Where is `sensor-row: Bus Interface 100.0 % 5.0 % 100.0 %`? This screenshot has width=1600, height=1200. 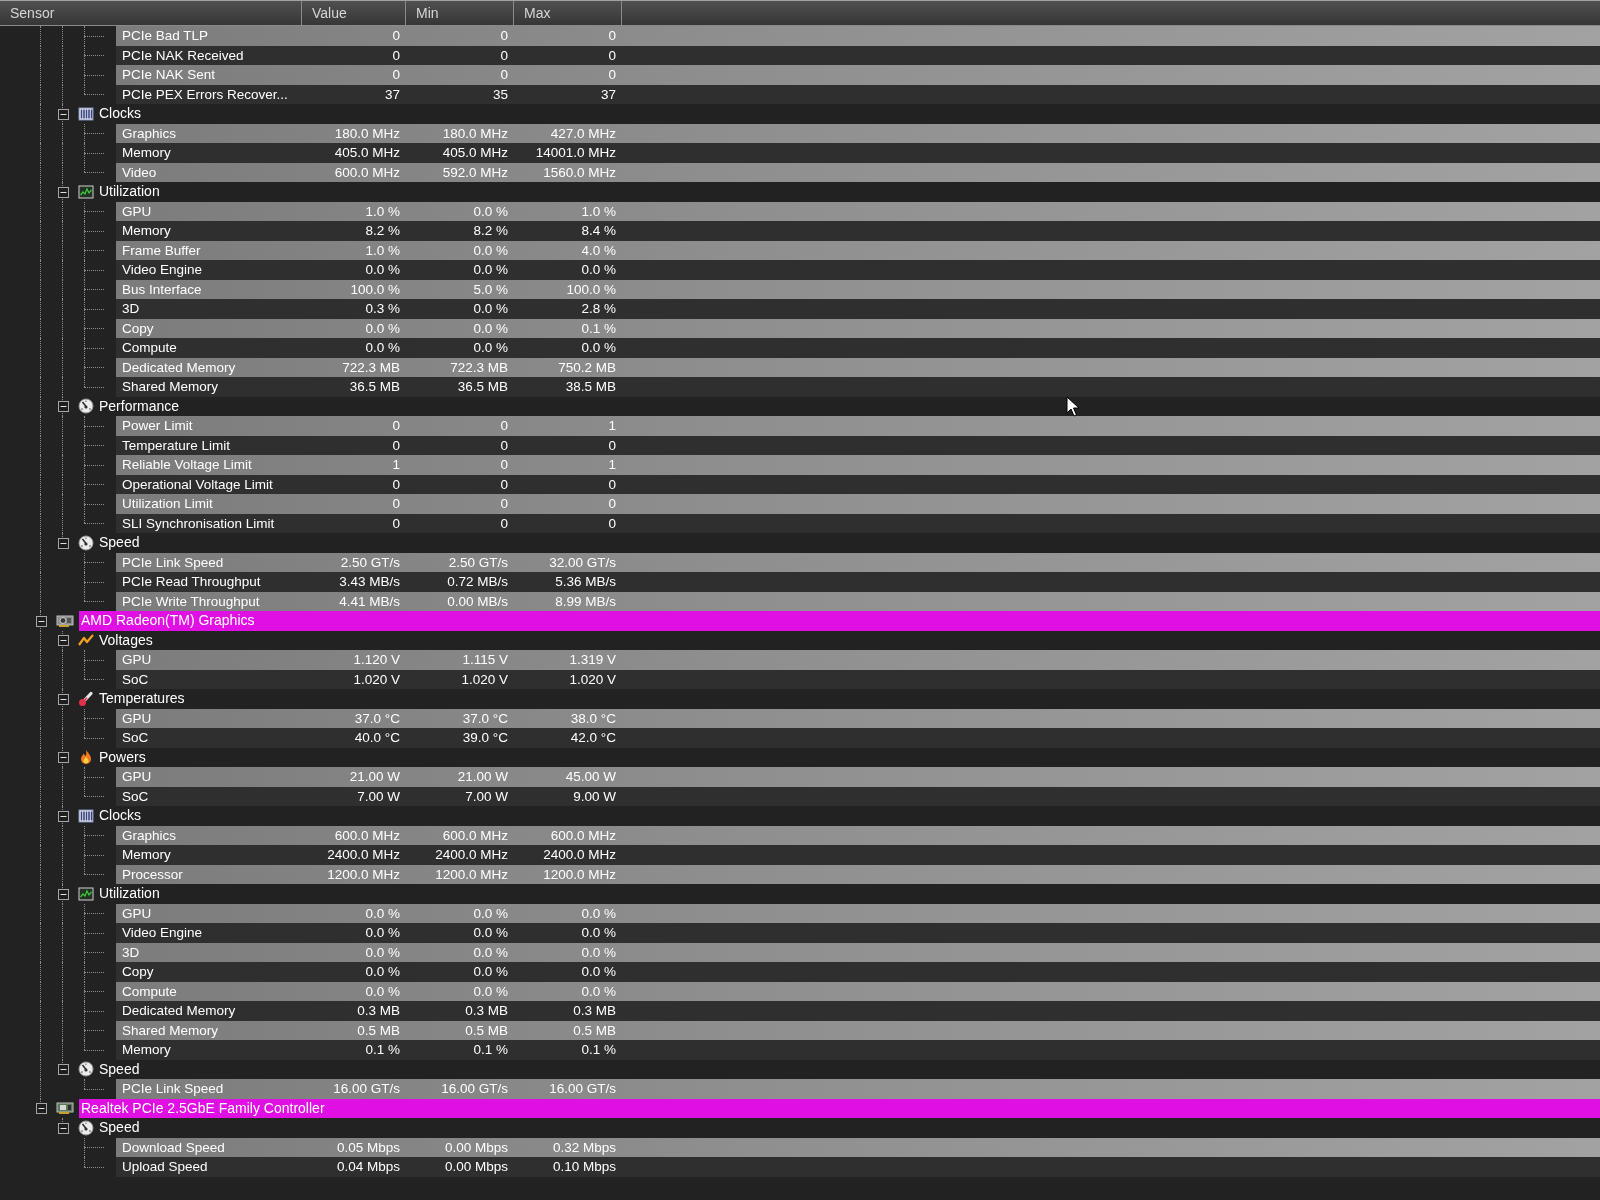
sensor-row: Bus Interface 100.0 % 5.0 % 100.0 % is located at coordinates (858, 289).